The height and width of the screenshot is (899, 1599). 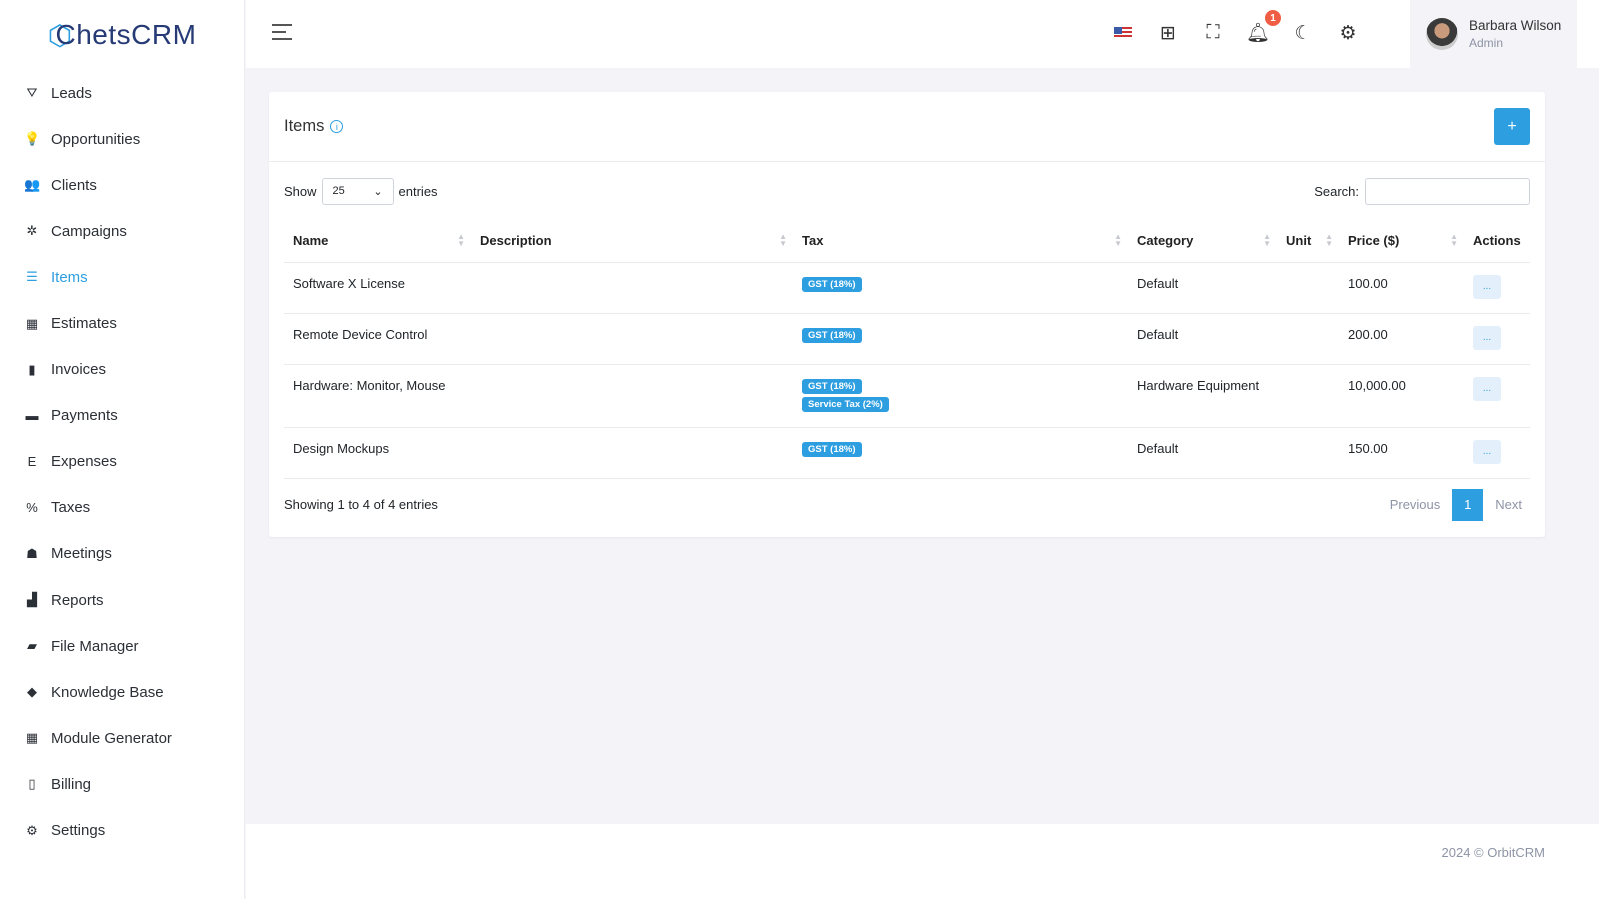 What do you see at coordinates (32, 600) in the screenshot?
I see `chart-icon: ▟` at bounding box center [32, 600].